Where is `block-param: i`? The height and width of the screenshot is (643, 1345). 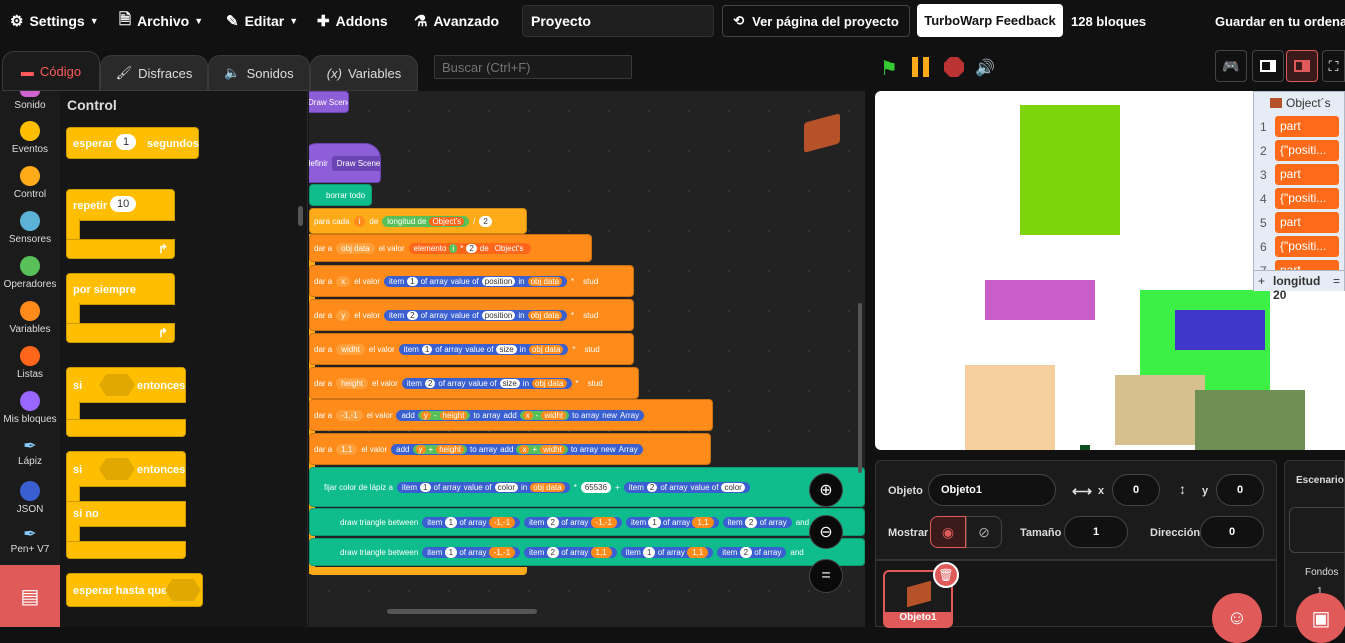 block-param: i is located at coordinates (359, 221).